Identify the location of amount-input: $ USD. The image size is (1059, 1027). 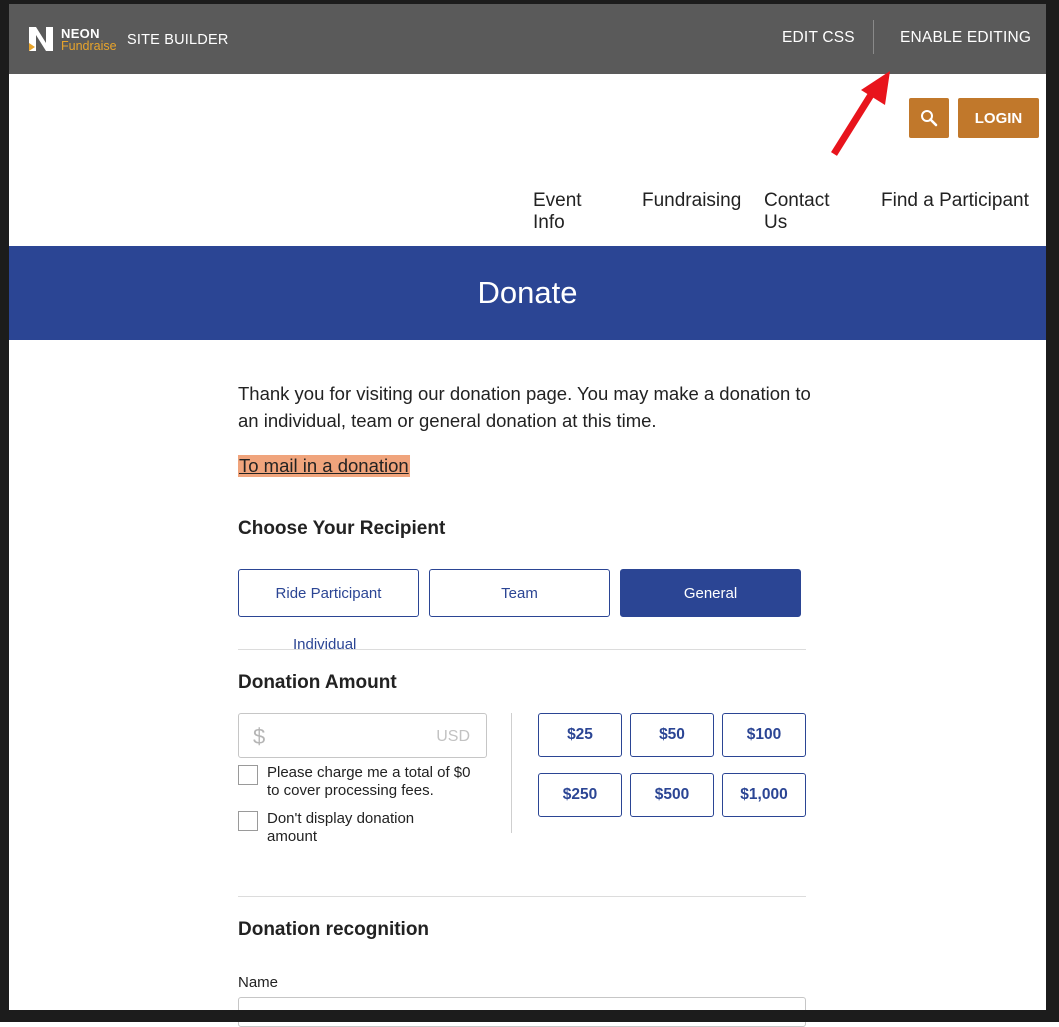
(362, 735).